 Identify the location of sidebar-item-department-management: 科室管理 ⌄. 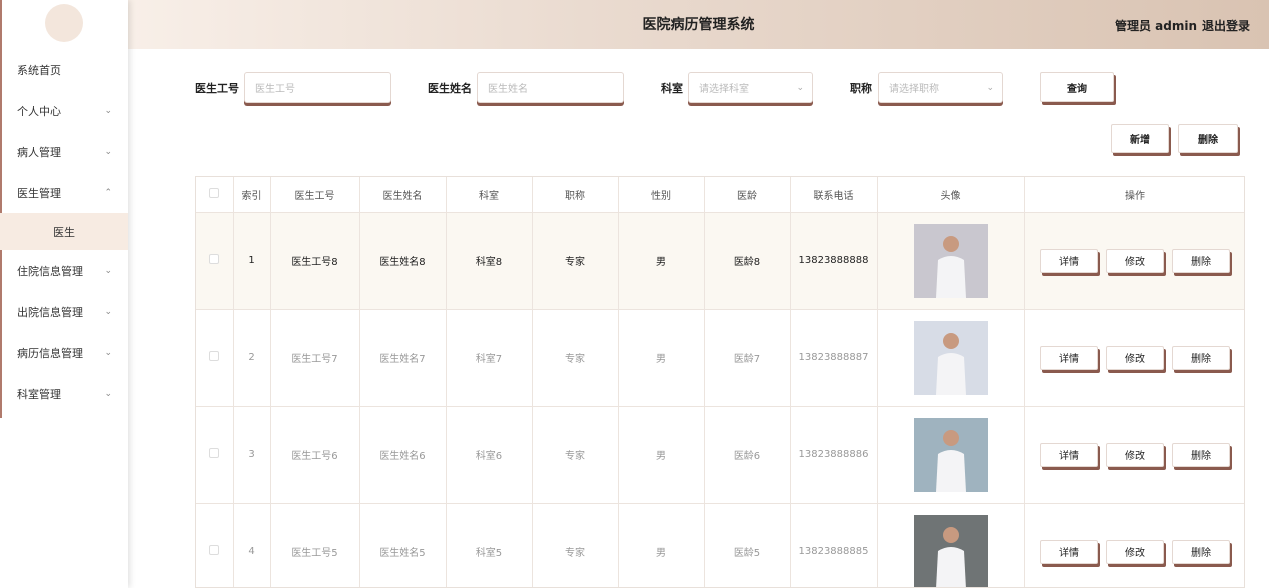
(64, 393).